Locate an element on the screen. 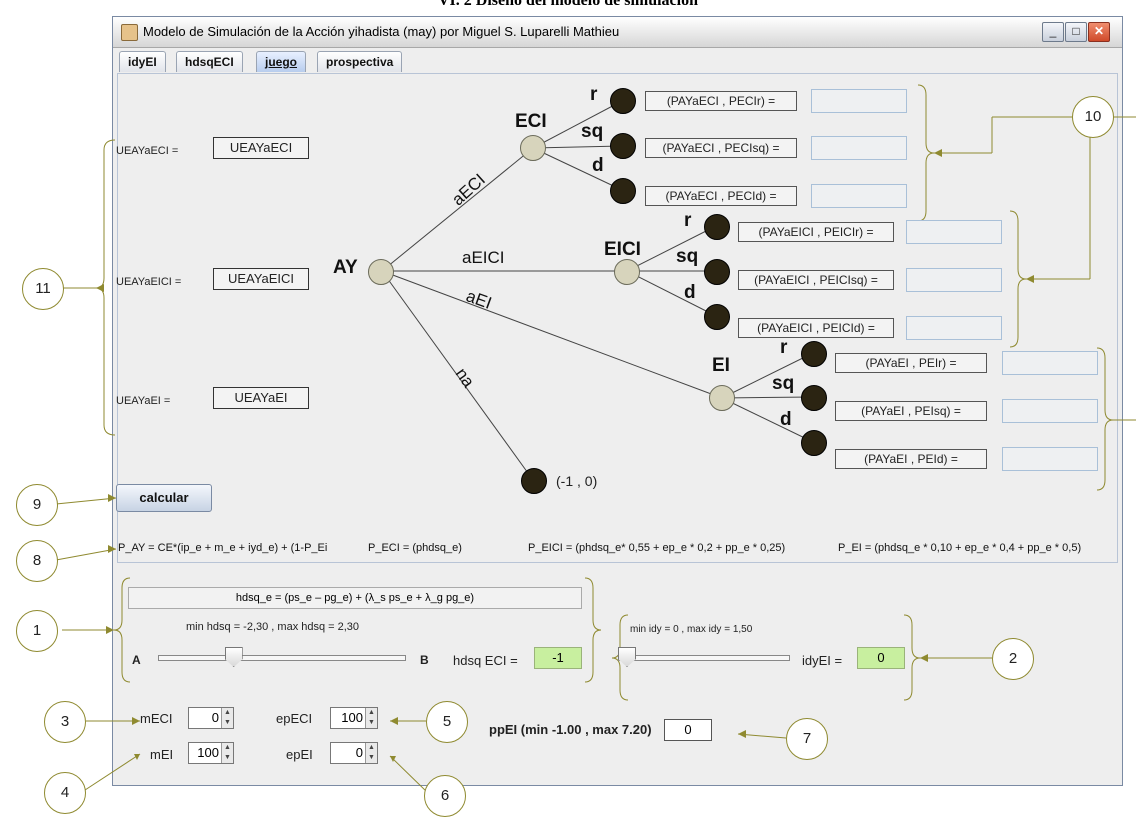 The image size is (1136, 833). utility-label-aeci: UEAYaECI = is located at coordinates (147, 151).